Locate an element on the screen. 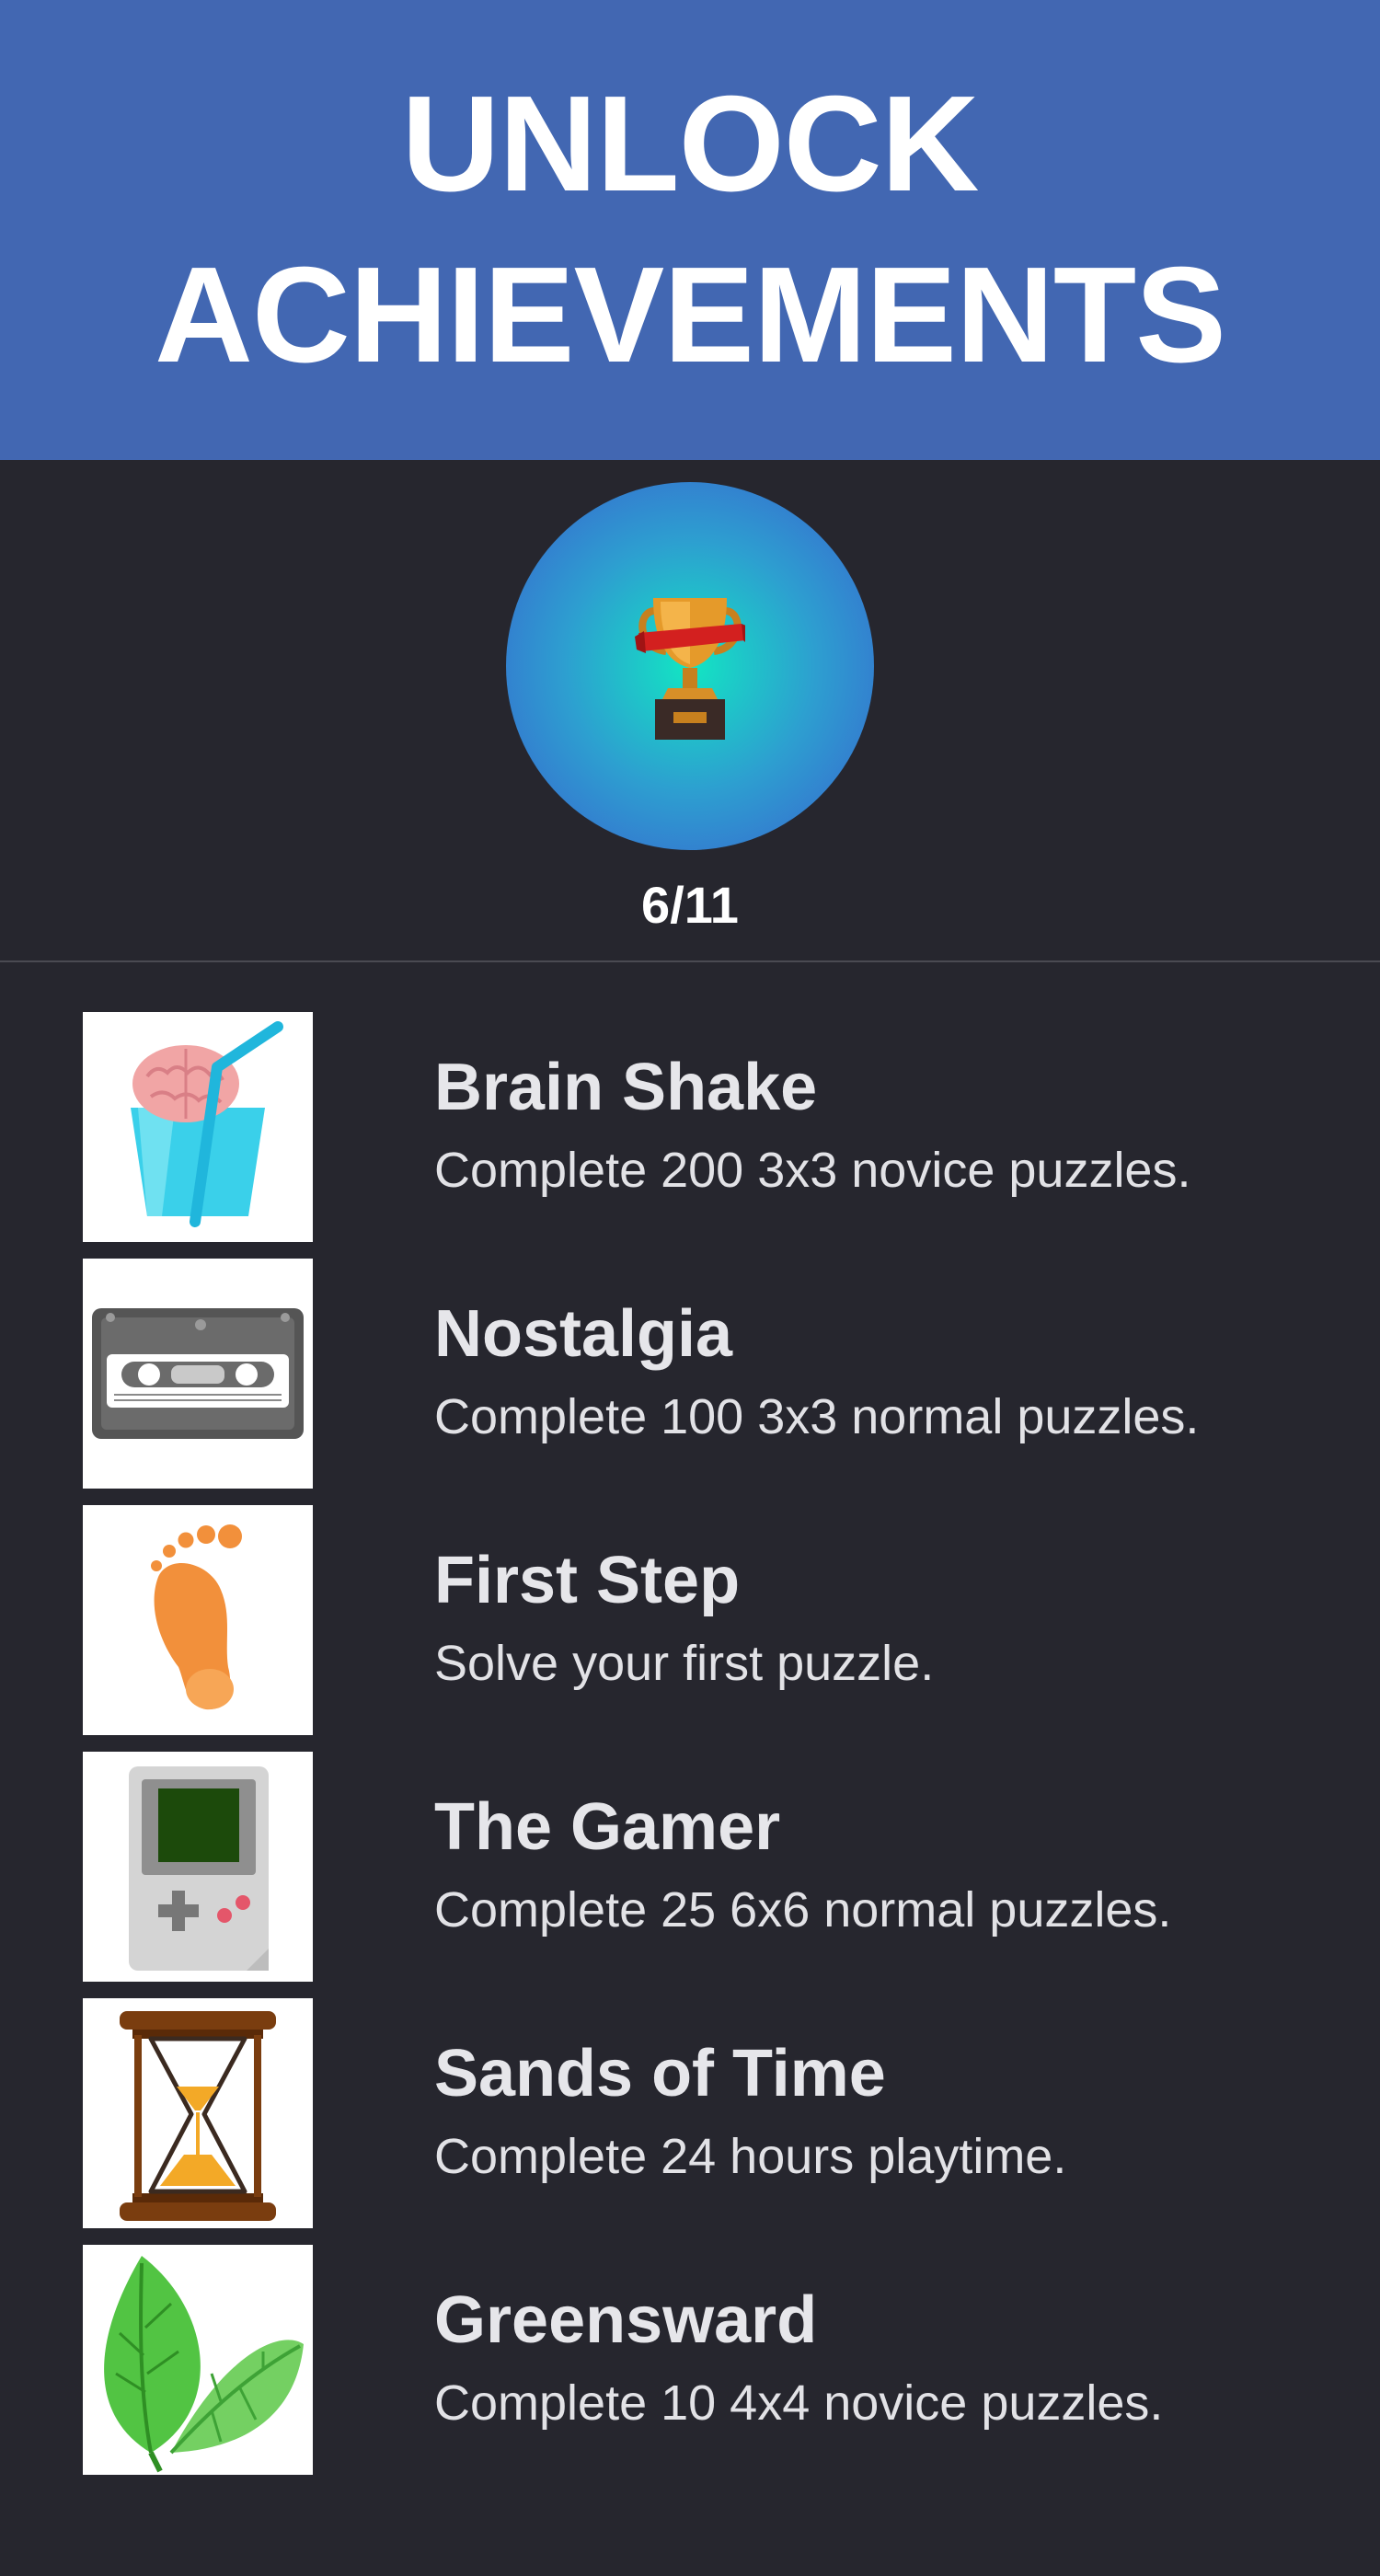 The height and width of the screenshot is (2576, 1380). achievement-title: Nostalgia is located at coordinates (583, 1334).